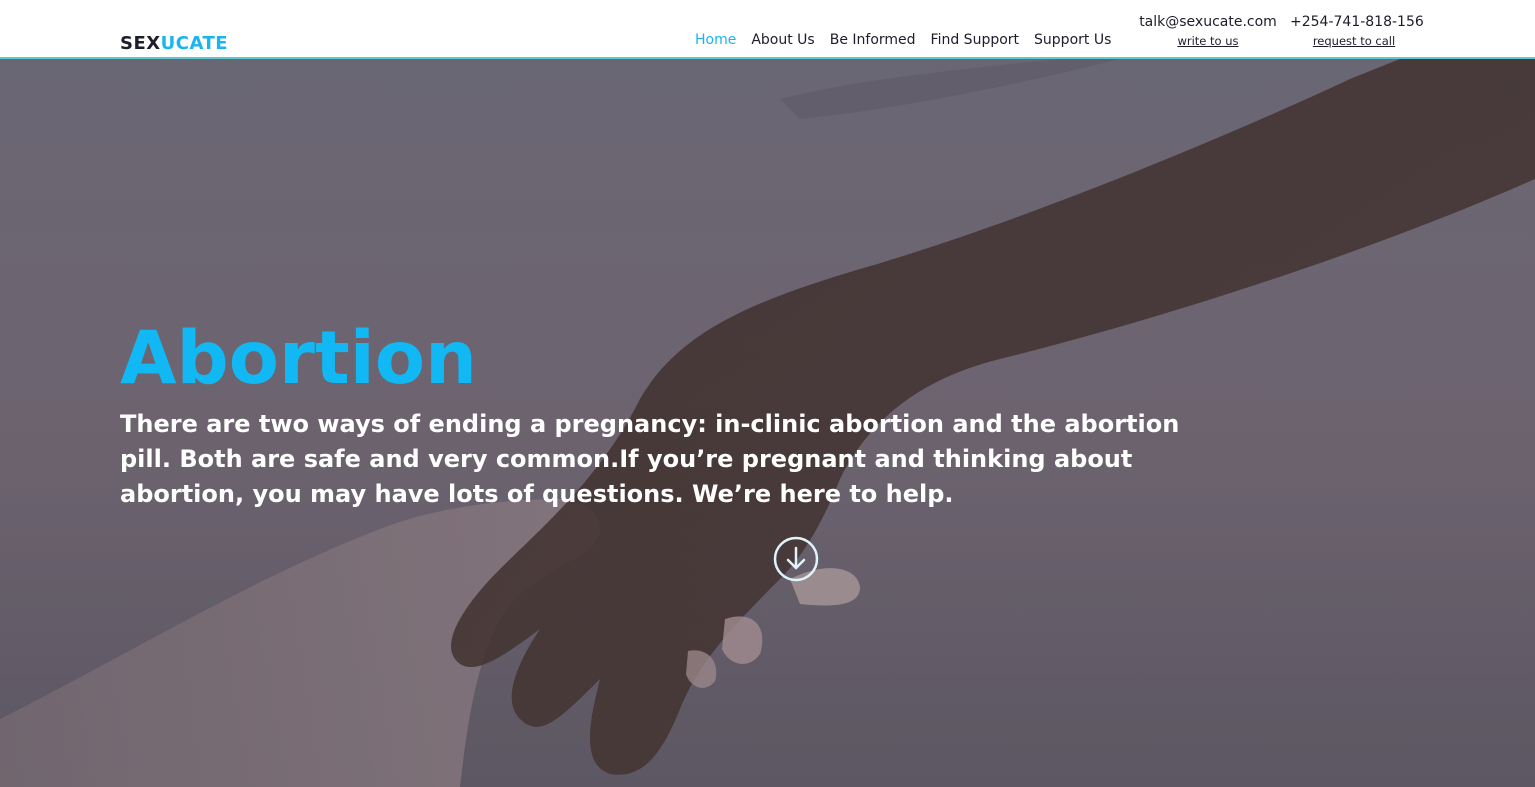 The width and height of the screenshot is (1535, 787). I want to click on logo-part-2: UCATE, so click(194, 43).